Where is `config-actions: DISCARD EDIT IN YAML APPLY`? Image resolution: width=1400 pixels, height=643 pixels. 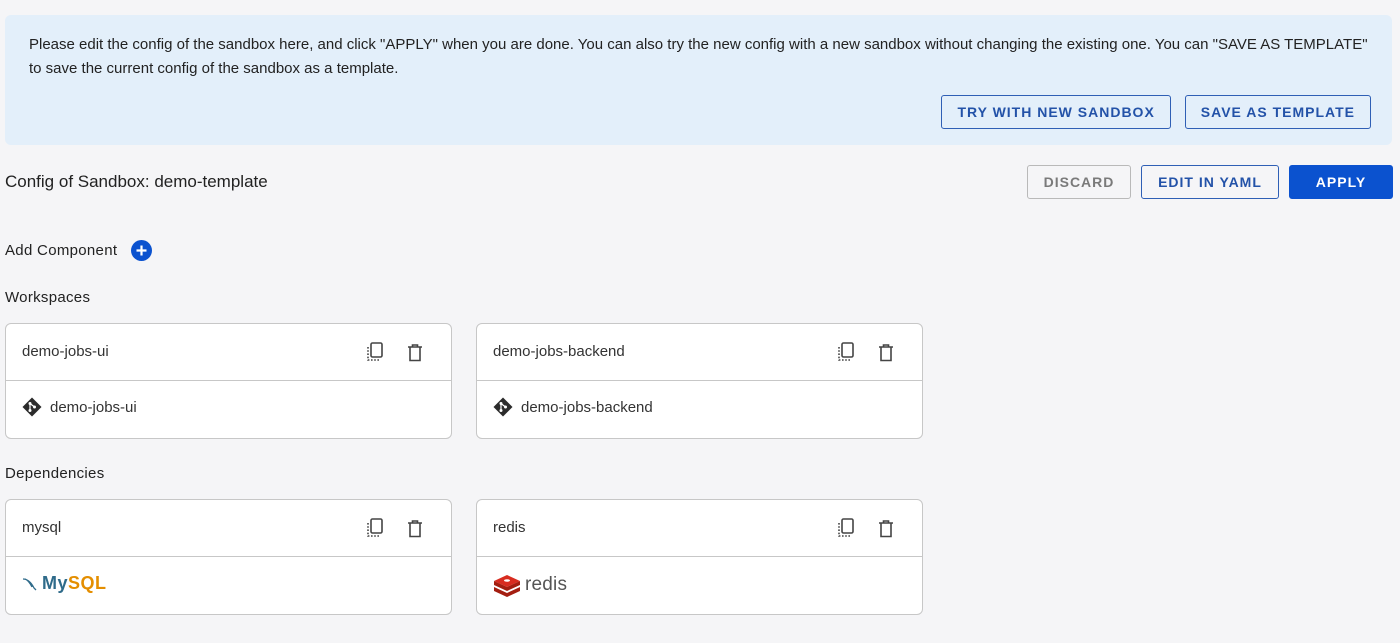
config-actions: DISCARD EDIT IN YAML APPLY is located at coordinates (1210, 182).